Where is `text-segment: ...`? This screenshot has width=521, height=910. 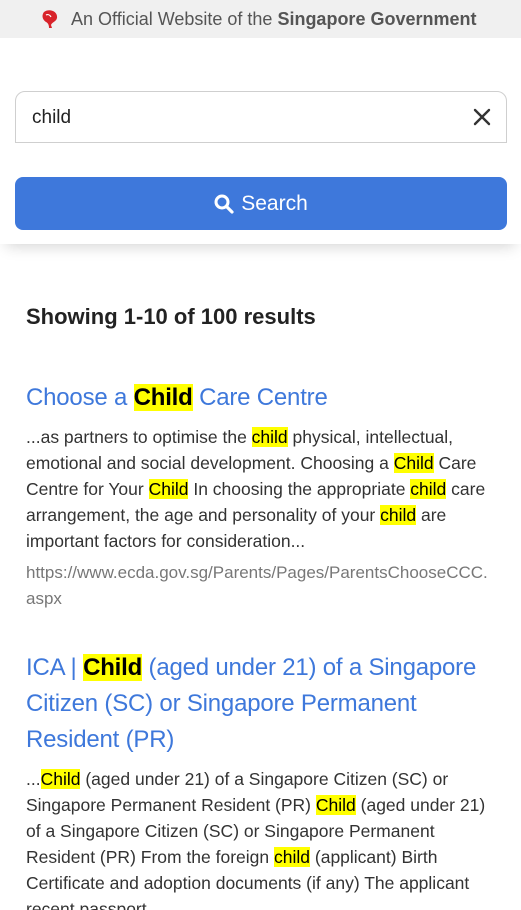 text-segment: ... is located at coordinates (33, 779).